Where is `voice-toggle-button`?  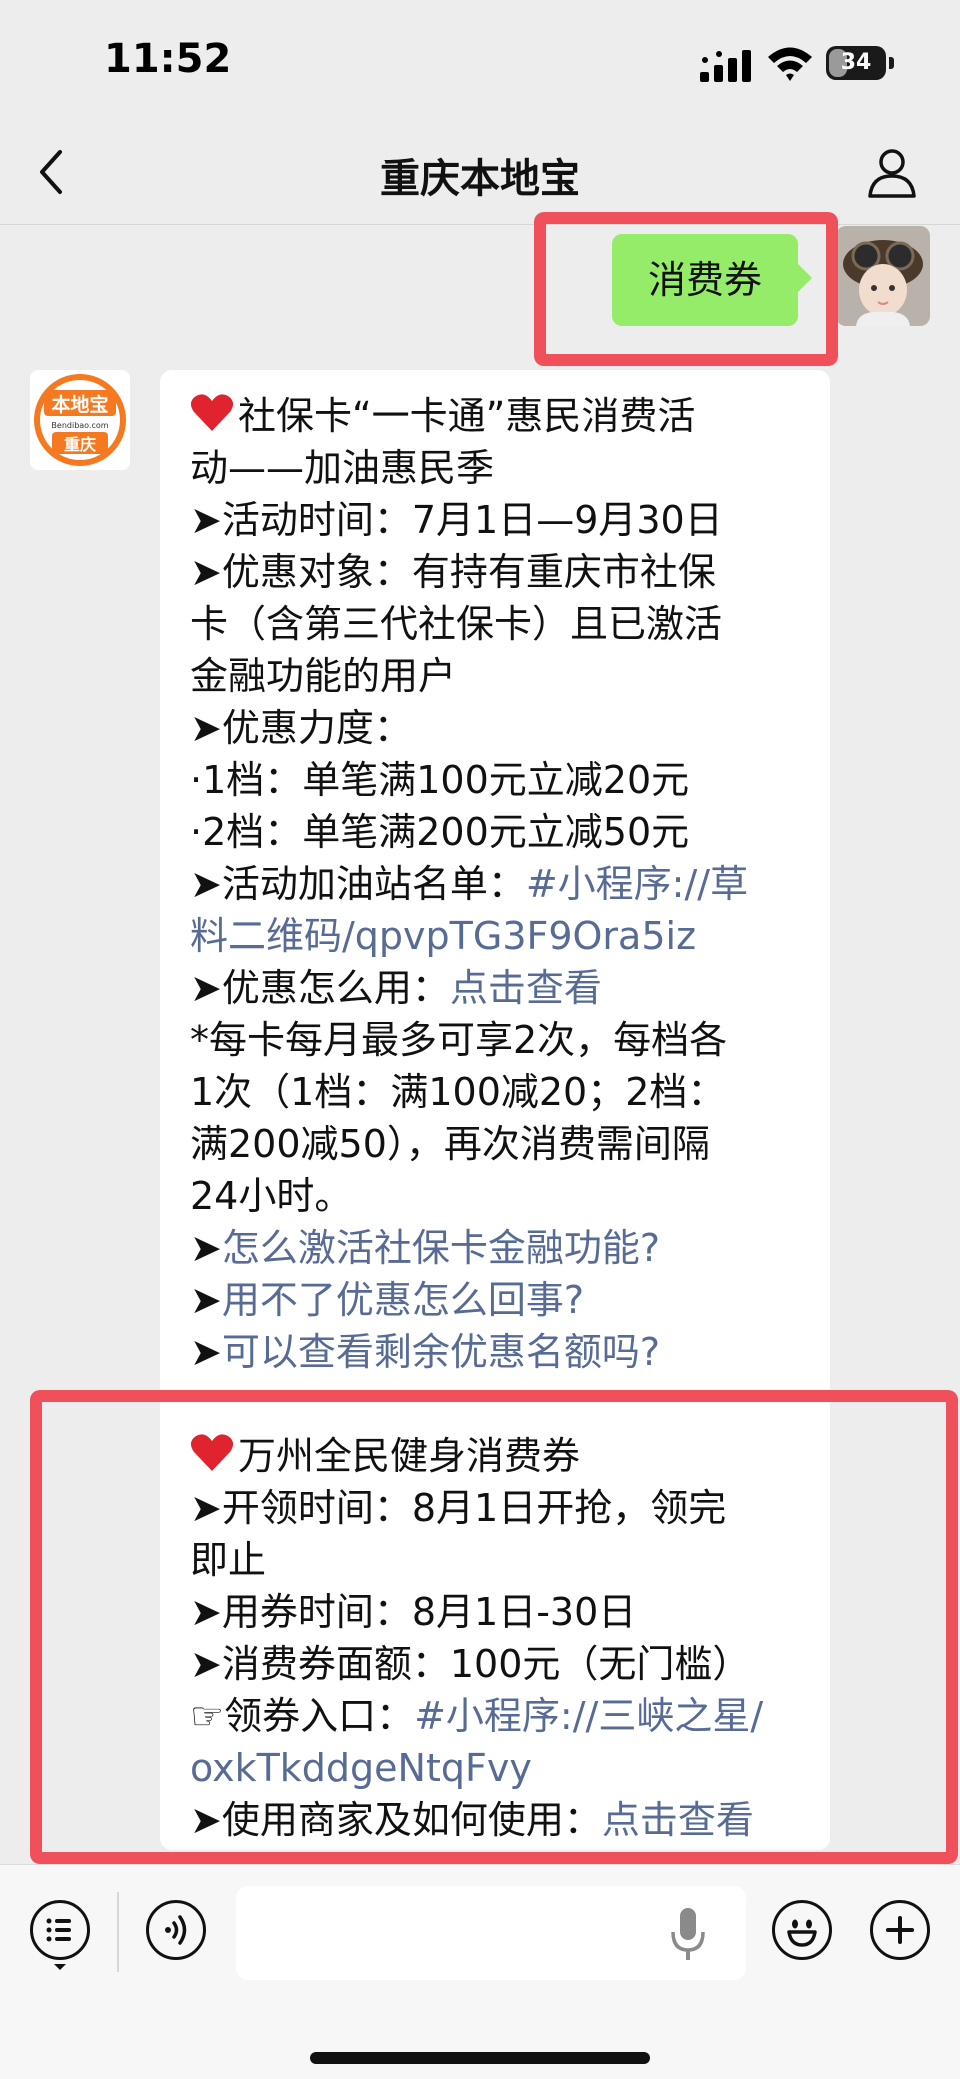 voice-toggle-button is located at coordinates (176, 1930).